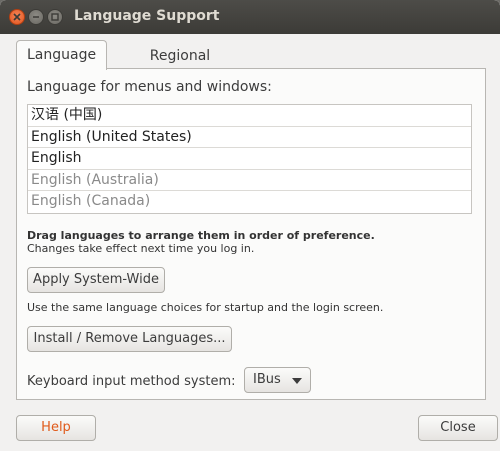  What do you see at coordinates (149, 87) in the screenshot?
I see `languages-heading: Language for menus and windows:` at bounding box center [149, 87].